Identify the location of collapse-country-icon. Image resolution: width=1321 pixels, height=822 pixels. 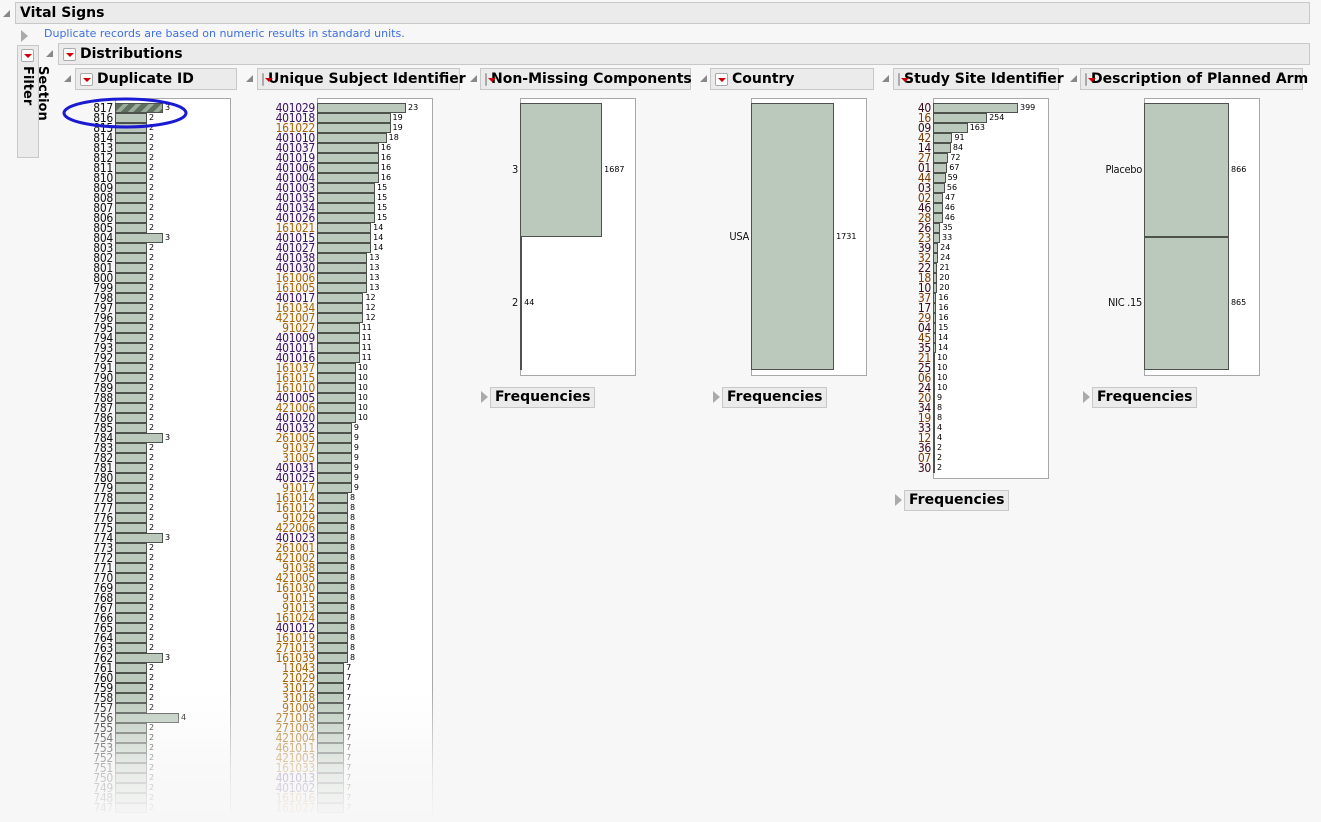
(703, 78).